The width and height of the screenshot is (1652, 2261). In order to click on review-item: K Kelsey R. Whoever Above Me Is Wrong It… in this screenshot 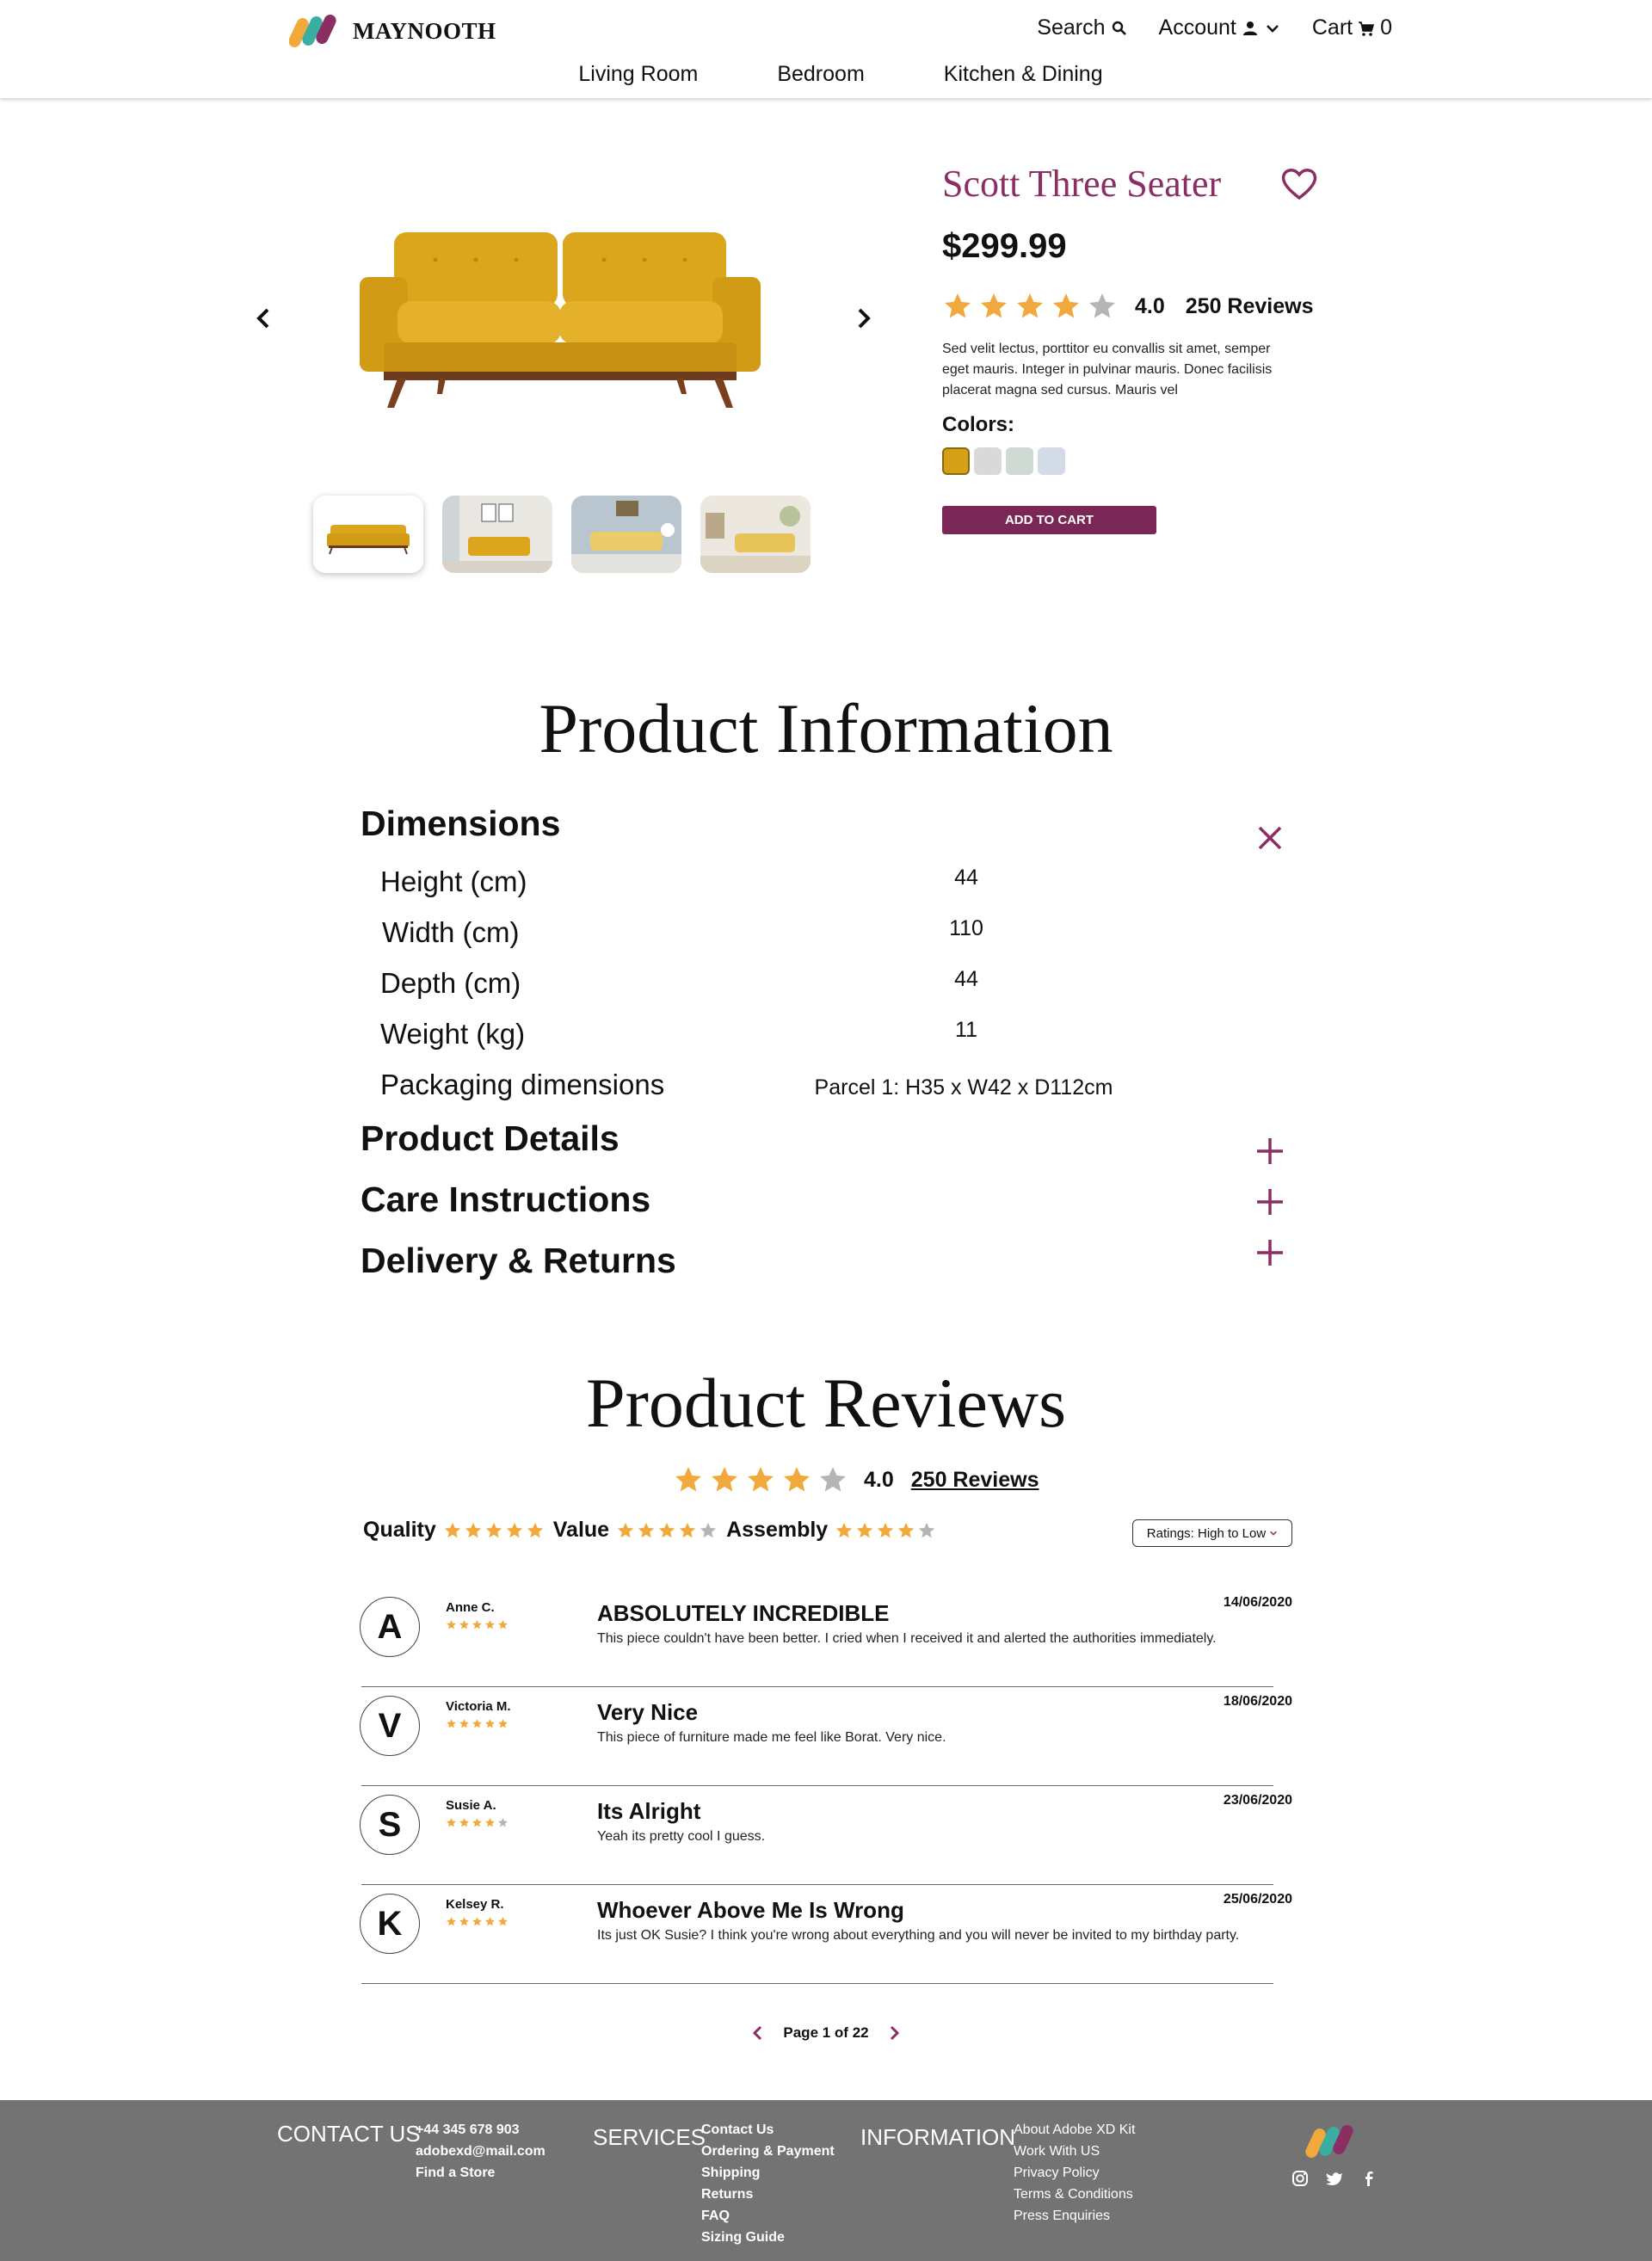, I will do `click(826, 1935)`.